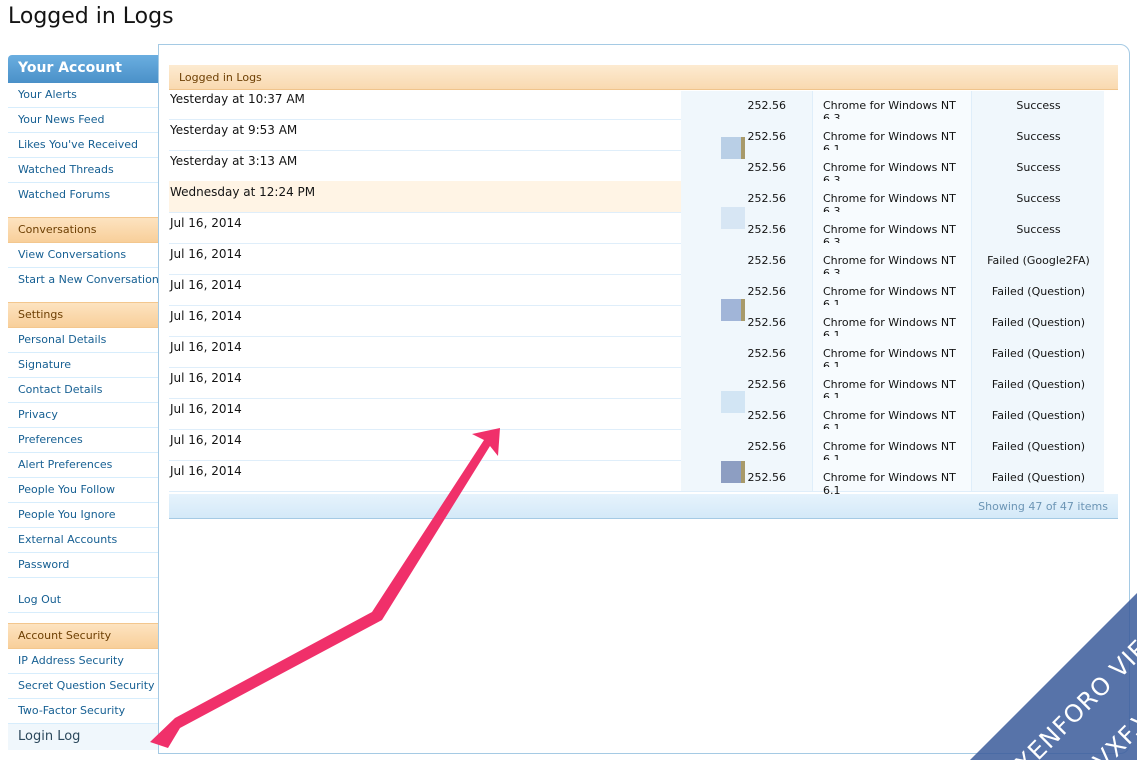 This screenshot has height=778, width=1137. I want to click on sidebar-item-privacy: Privacy, so click(83, 415).